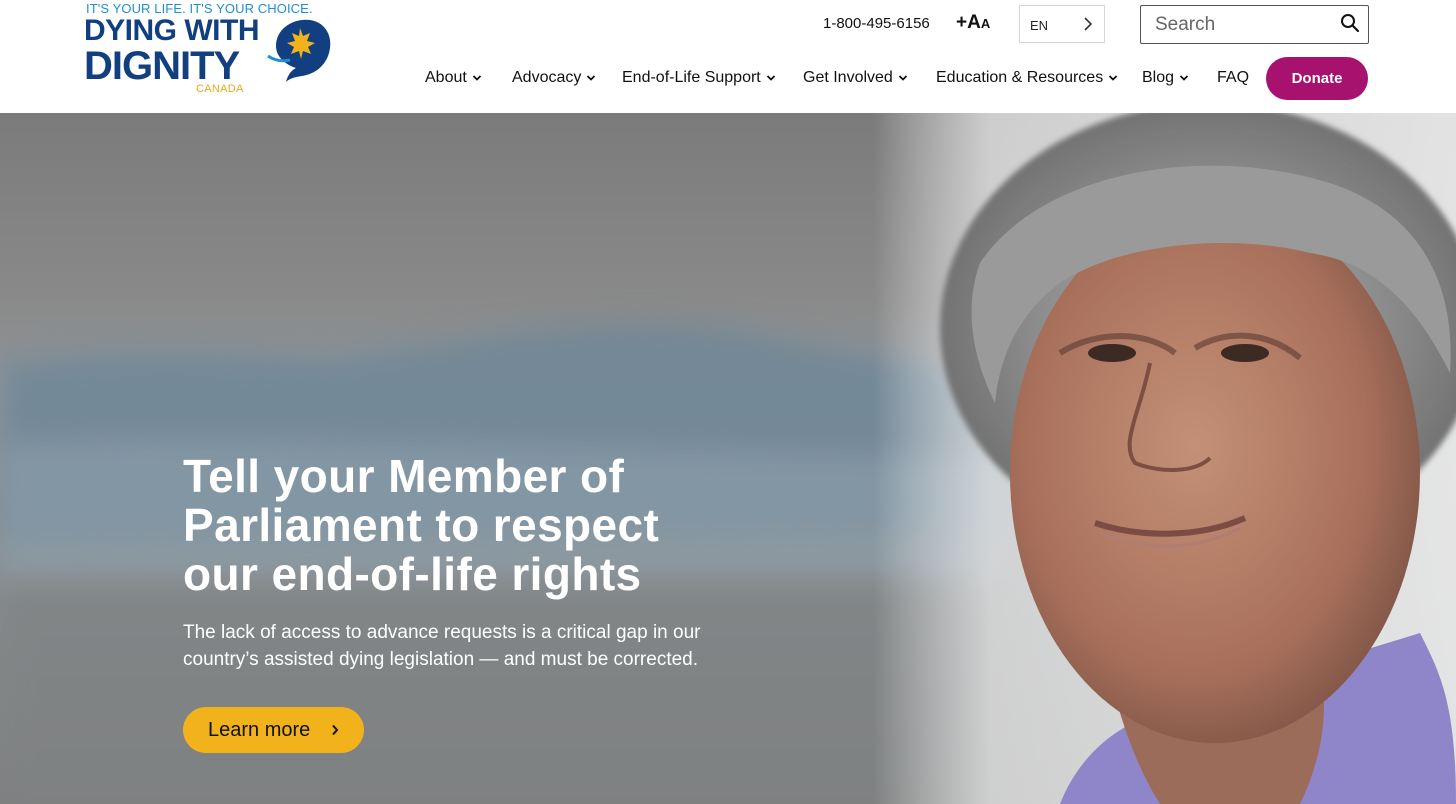 The width and height of the screenshot is (1456, 804). What do you see at coordinates (259, 730) in the screenshot?
I see `learn-more-label: Learn more` at bounding box center [259, 730].